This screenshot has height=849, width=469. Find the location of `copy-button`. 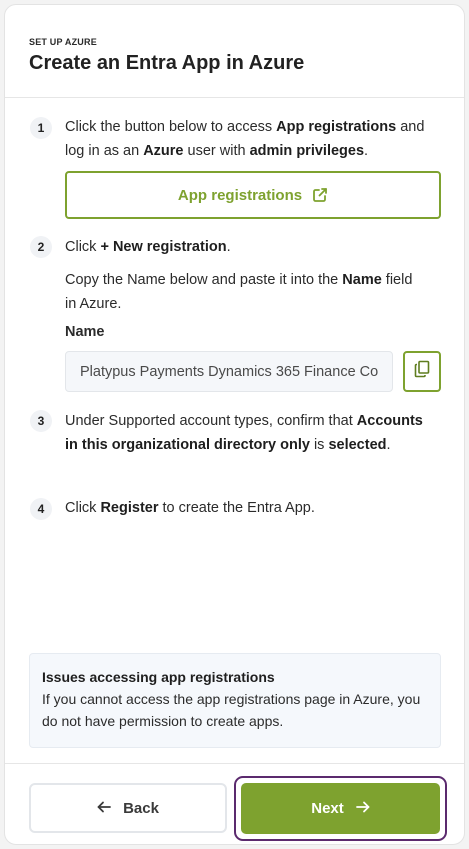

copy-button is located at coordinates (422, 371).